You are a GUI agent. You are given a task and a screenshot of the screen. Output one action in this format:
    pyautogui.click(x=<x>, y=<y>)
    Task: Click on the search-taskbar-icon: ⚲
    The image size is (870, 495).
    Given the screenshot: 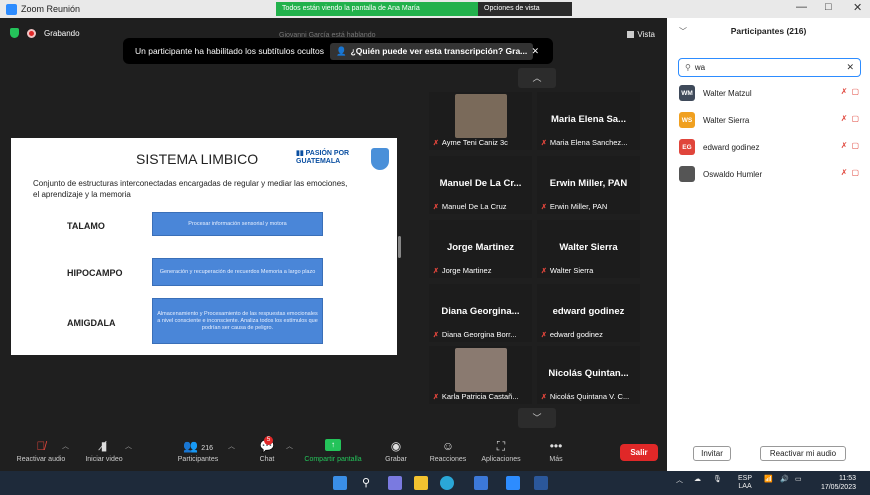 What is the action you would take?
    pyautogui.click(x=369, y=483)
    